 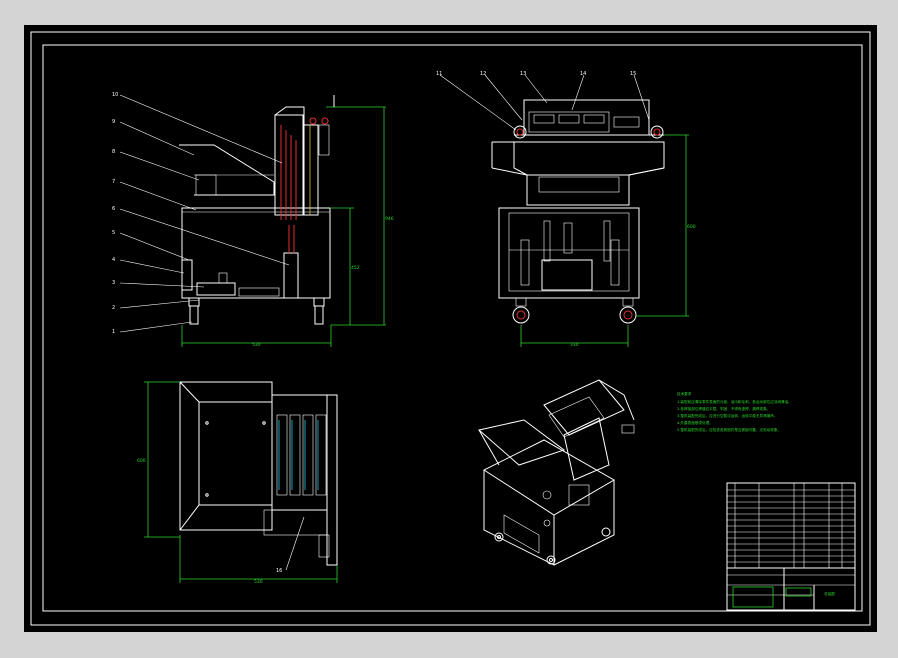 I want to click on part-label: 8, so click(x=113, y=152).